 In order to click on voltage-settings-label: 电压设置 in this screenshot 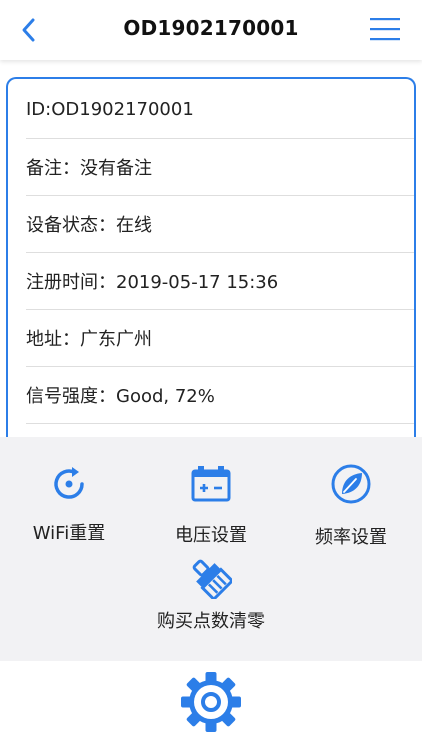, I will do `click(211, 535)`.